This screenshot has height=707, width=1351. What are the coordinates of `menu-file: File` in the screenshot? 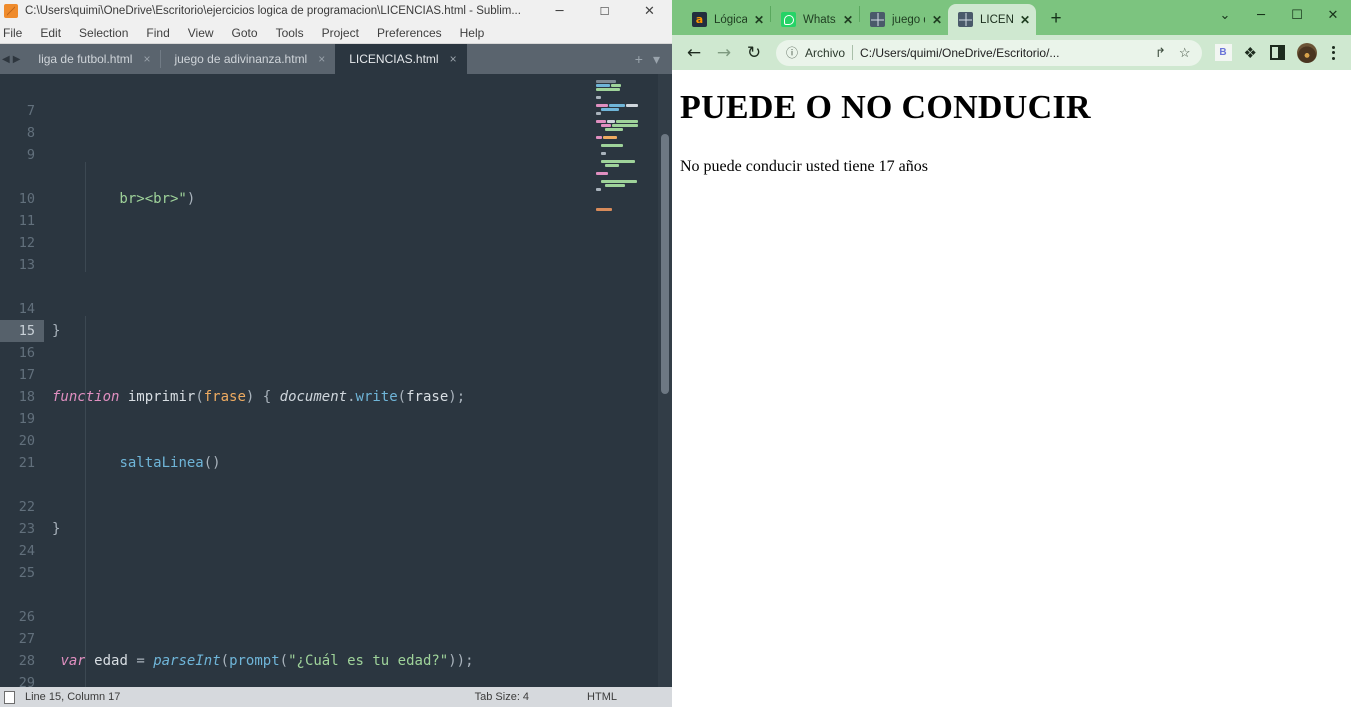 It's located at (15, 32).